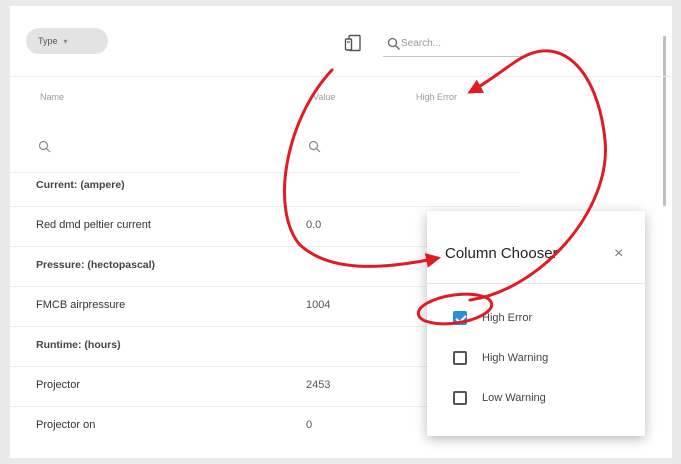 Image resolution: width=681 pixels, height=464 pixels. I want to click on option-low-warning: Low Warning, so click(499, 398).